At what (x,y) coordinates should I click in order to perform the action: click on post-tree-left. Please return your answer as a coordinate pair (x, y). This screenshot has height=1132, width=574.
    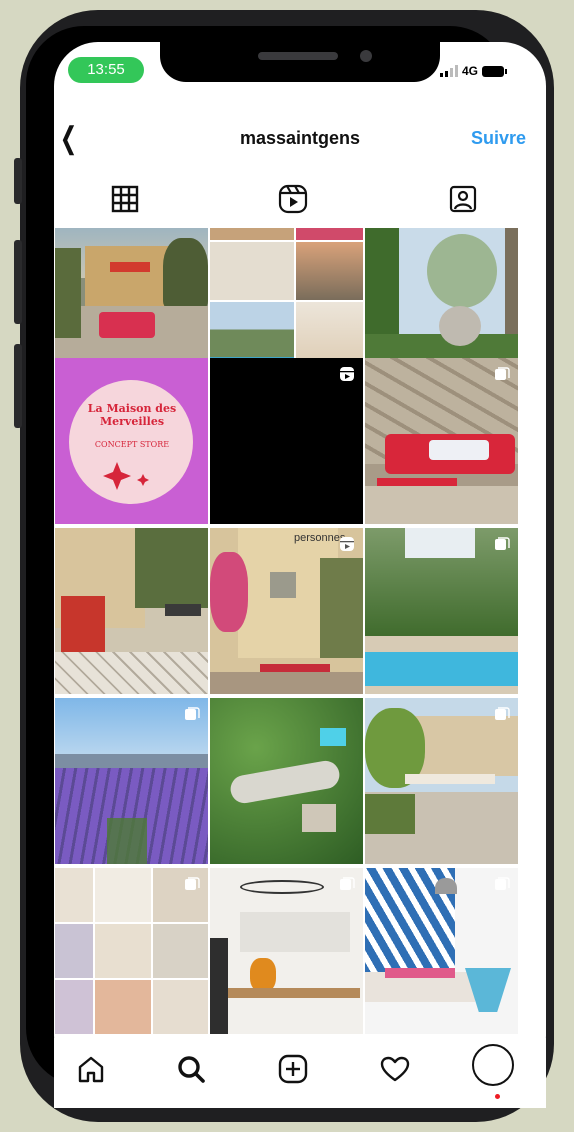
    Looking at the image, I should click on (68, 293).